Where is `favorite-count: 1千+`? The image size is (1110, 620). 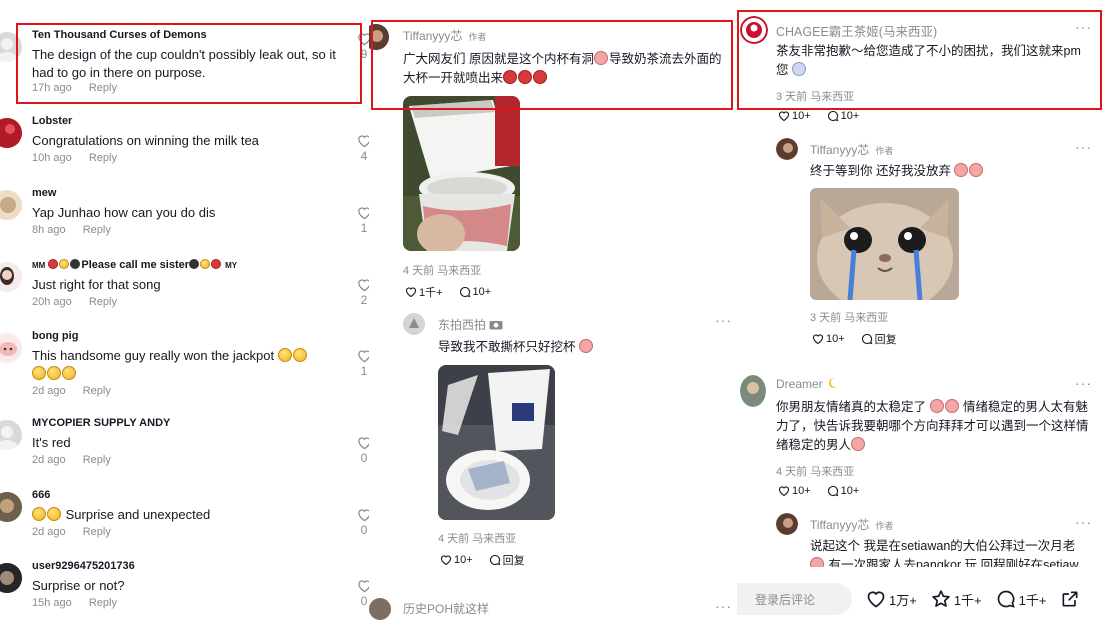 favorite-count: 1千+ is located at coordinates (967, 600).